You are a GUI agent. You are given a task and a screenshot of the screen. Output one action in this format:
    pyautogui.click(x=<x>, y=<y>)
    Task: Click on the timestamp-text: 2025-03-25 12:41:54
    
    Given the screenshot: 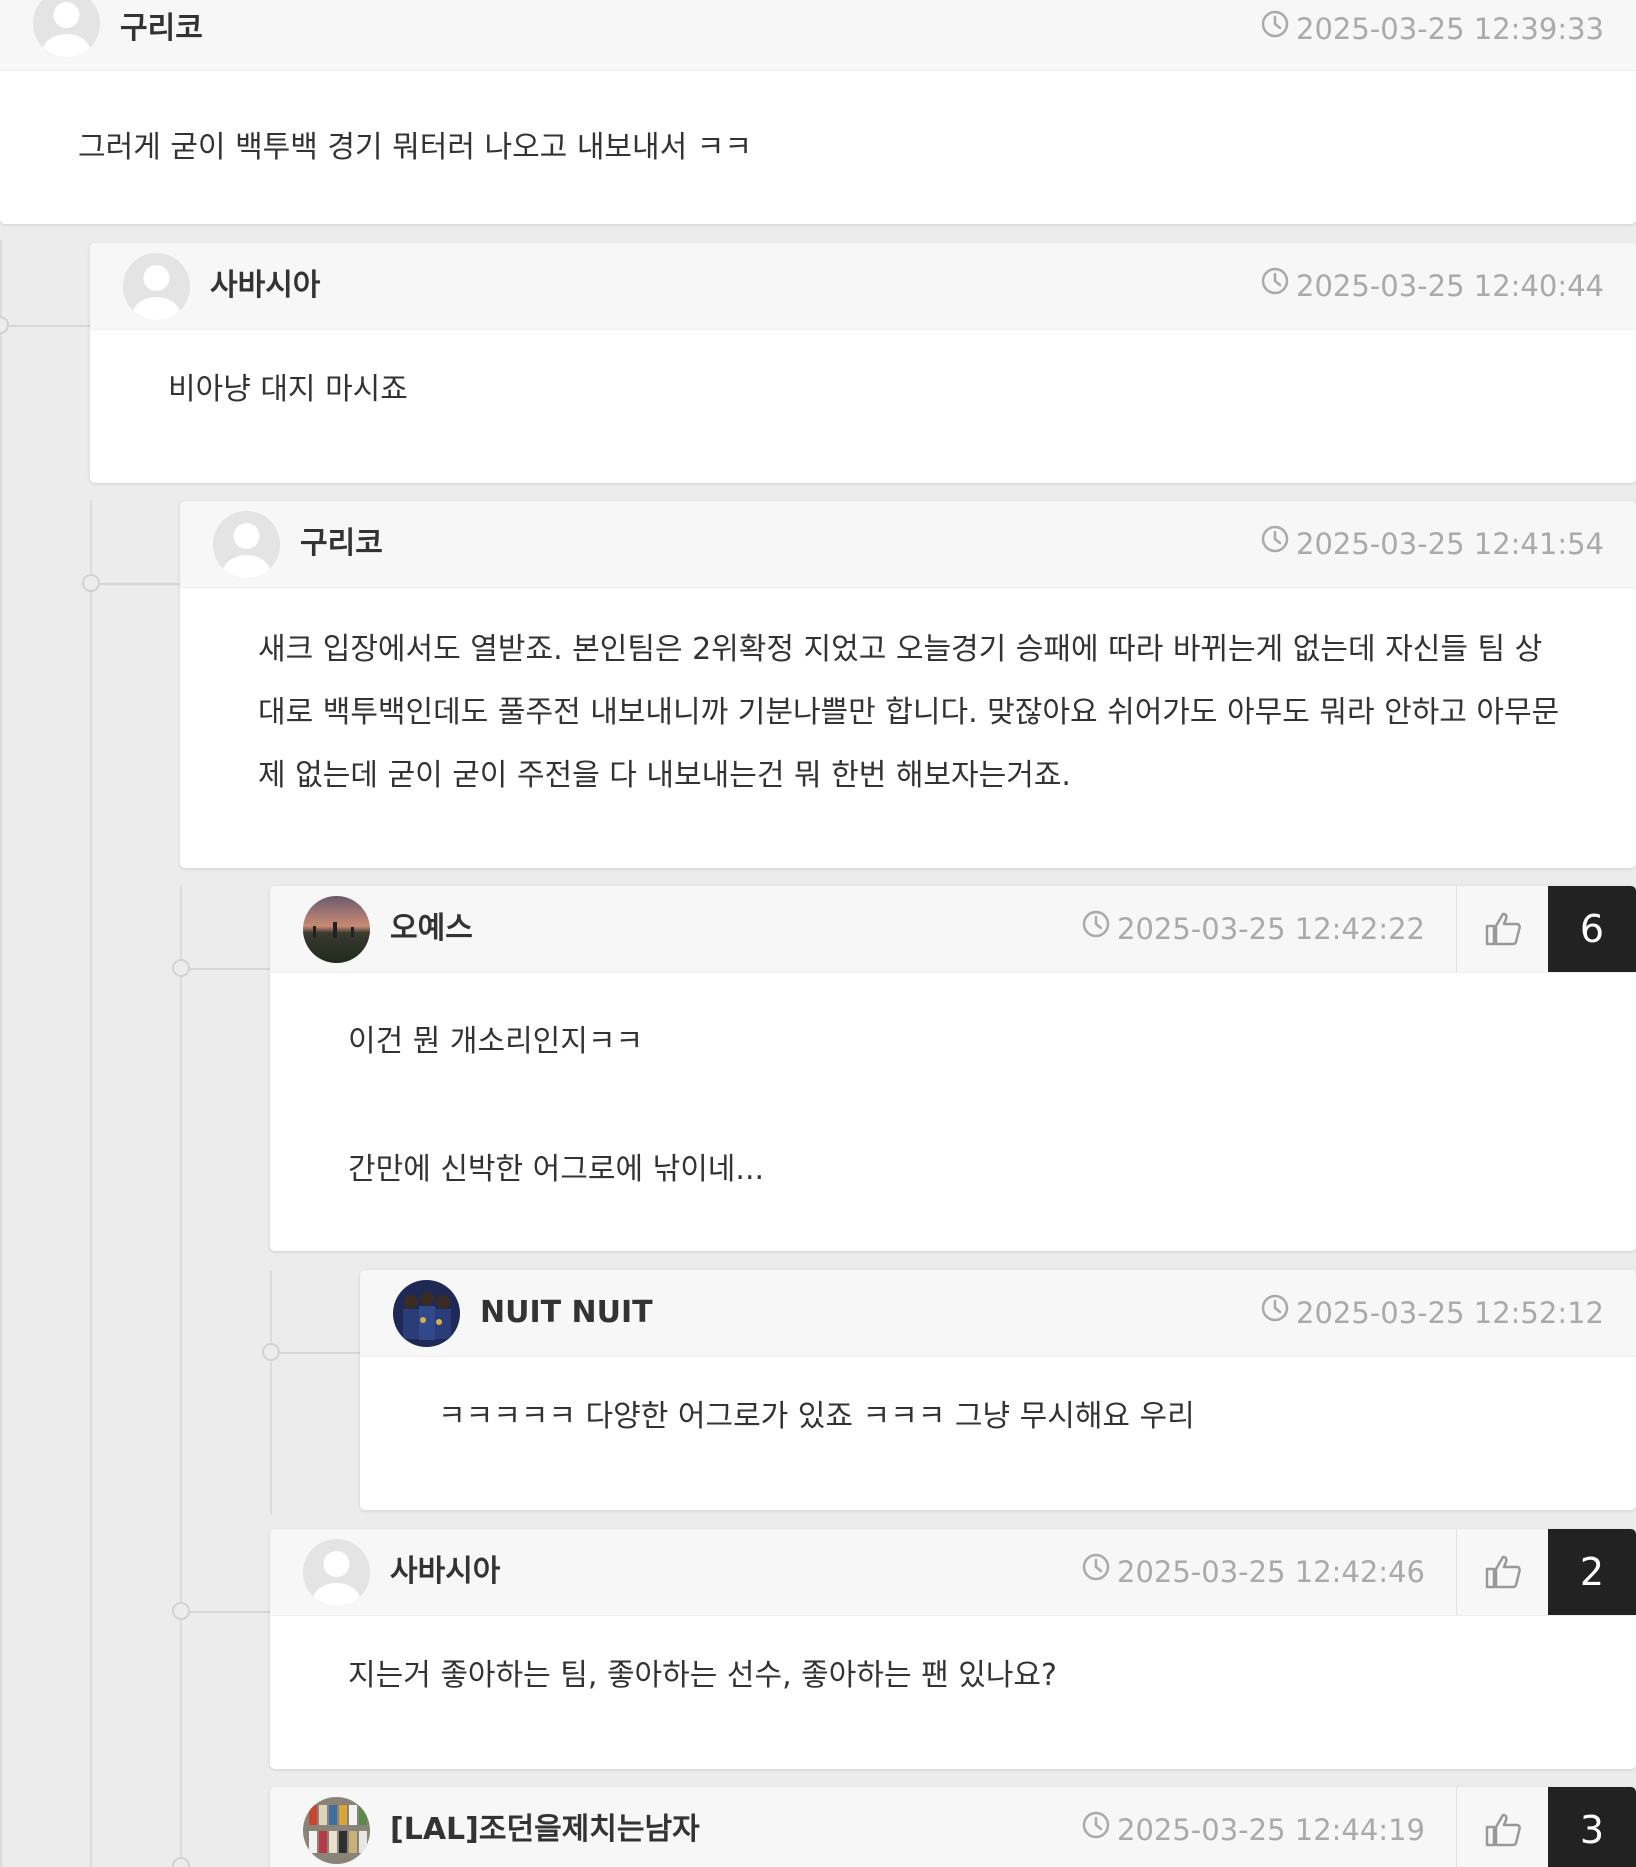 What is the action you would take?
    pyautogui.click(x=1450, y=544)
    